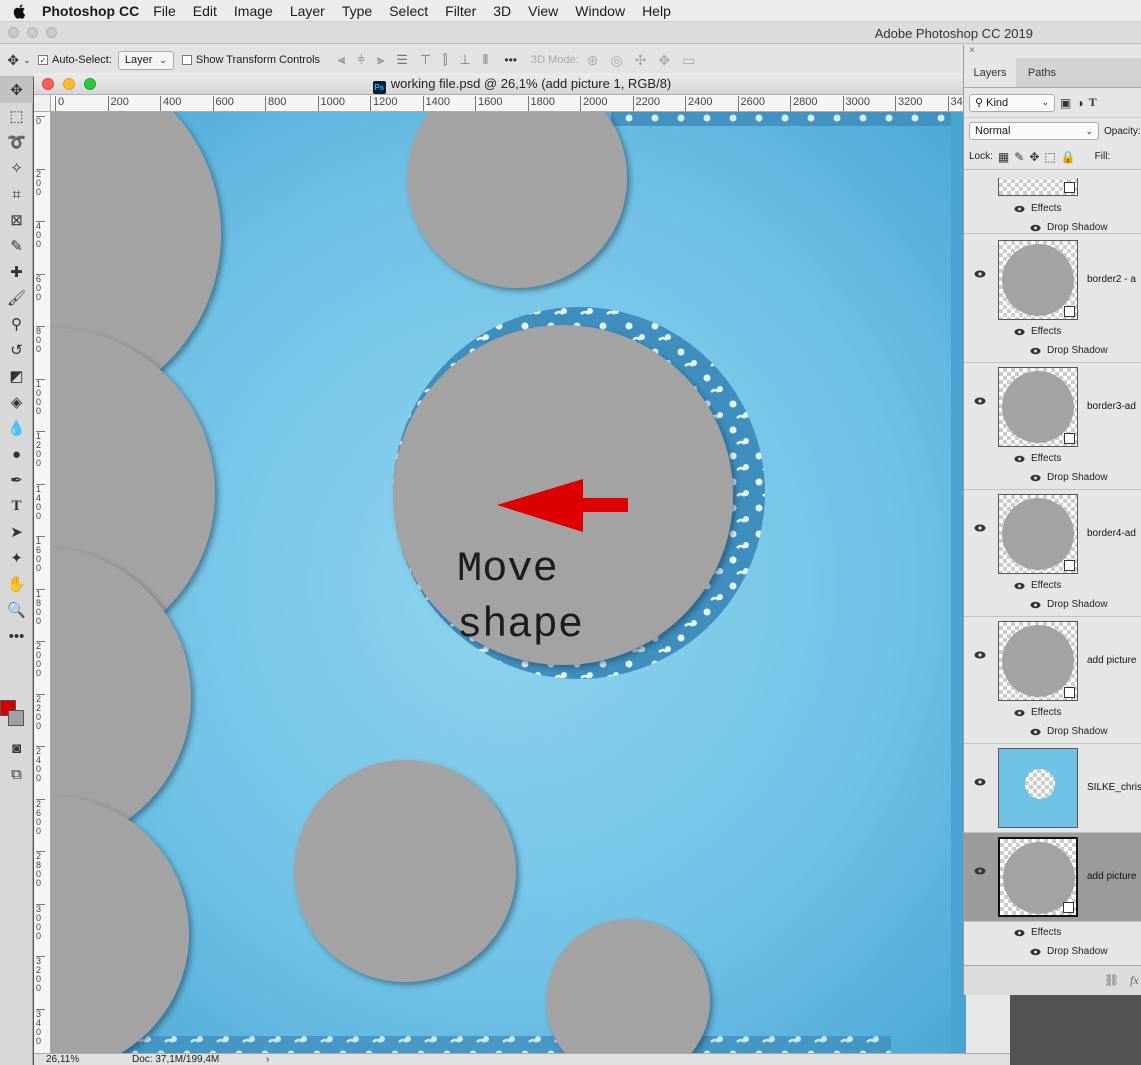 The image size is (1141, 1065). I want to click on menu-3d: 3D, so click(502, 11).